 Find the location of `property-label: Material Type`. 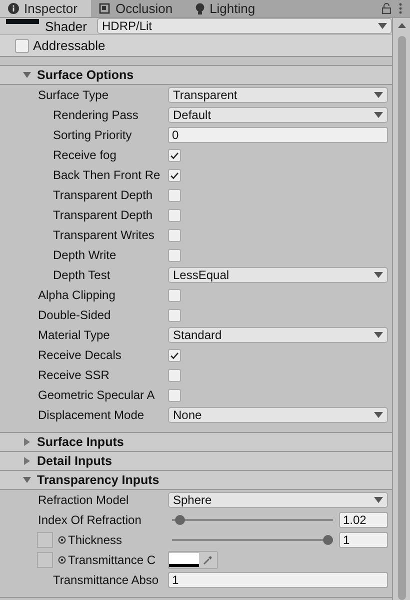

property-label: Material Type is located at coordinates (74, 335).